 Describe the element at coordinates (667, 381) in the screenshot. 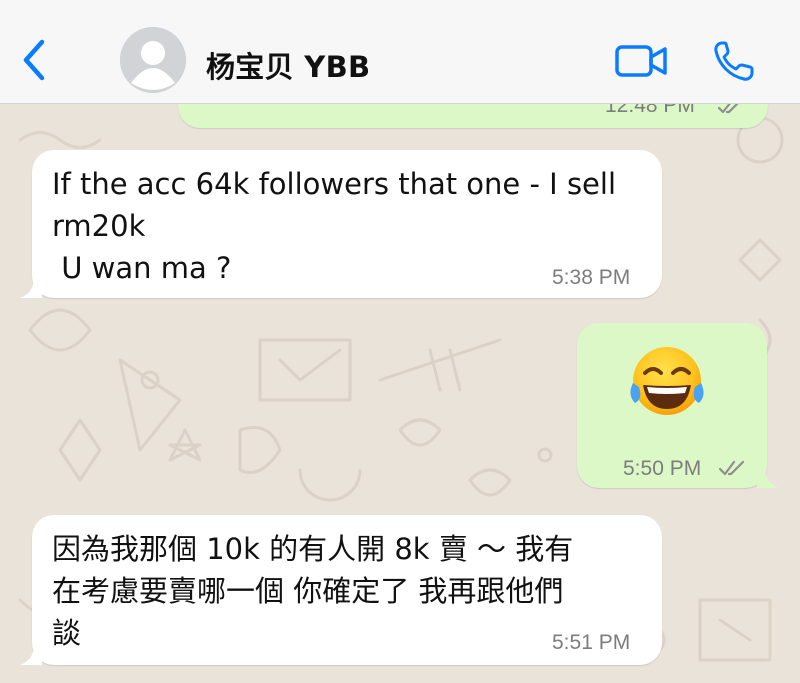

I see `tears-of-joy-emoji-icon` at that location.